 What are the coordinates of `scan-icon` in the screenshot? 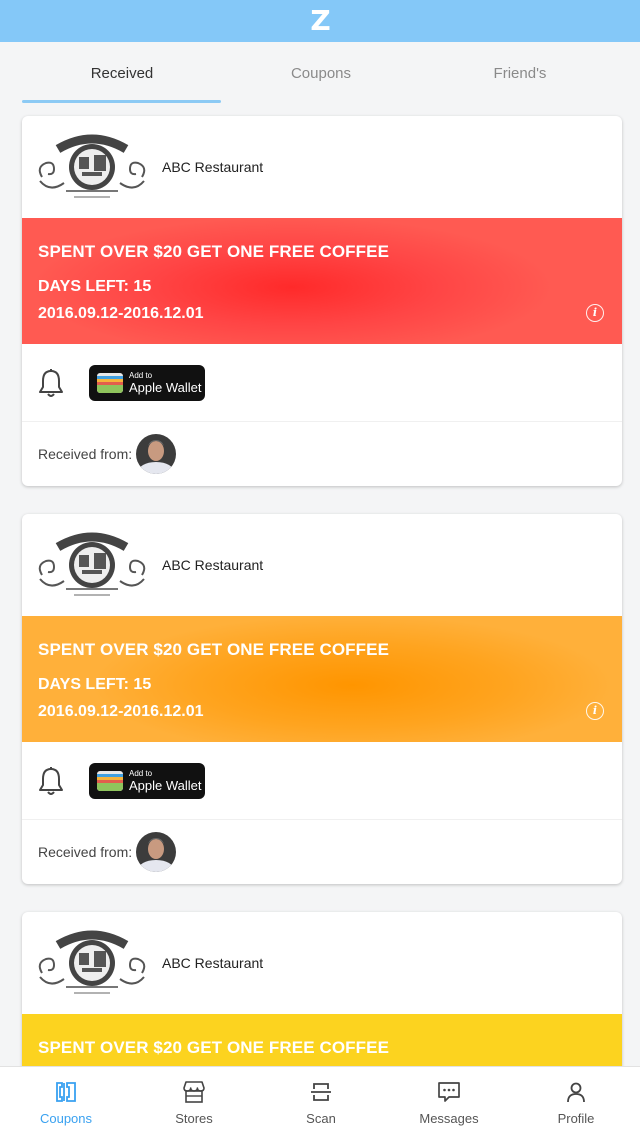 It's located at (321, 1092).